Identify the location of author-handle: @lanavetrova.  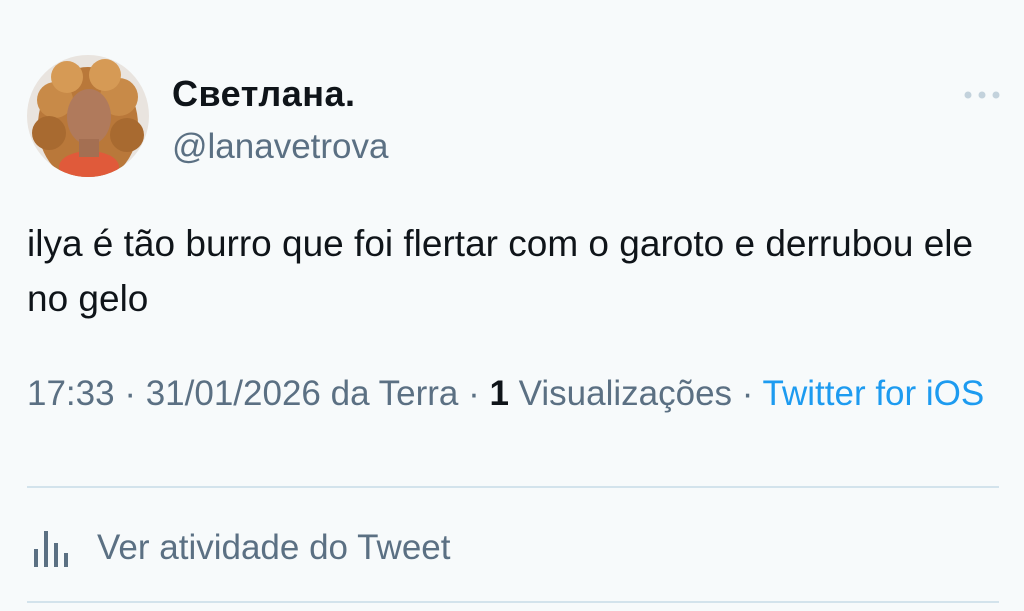
(280, 147).